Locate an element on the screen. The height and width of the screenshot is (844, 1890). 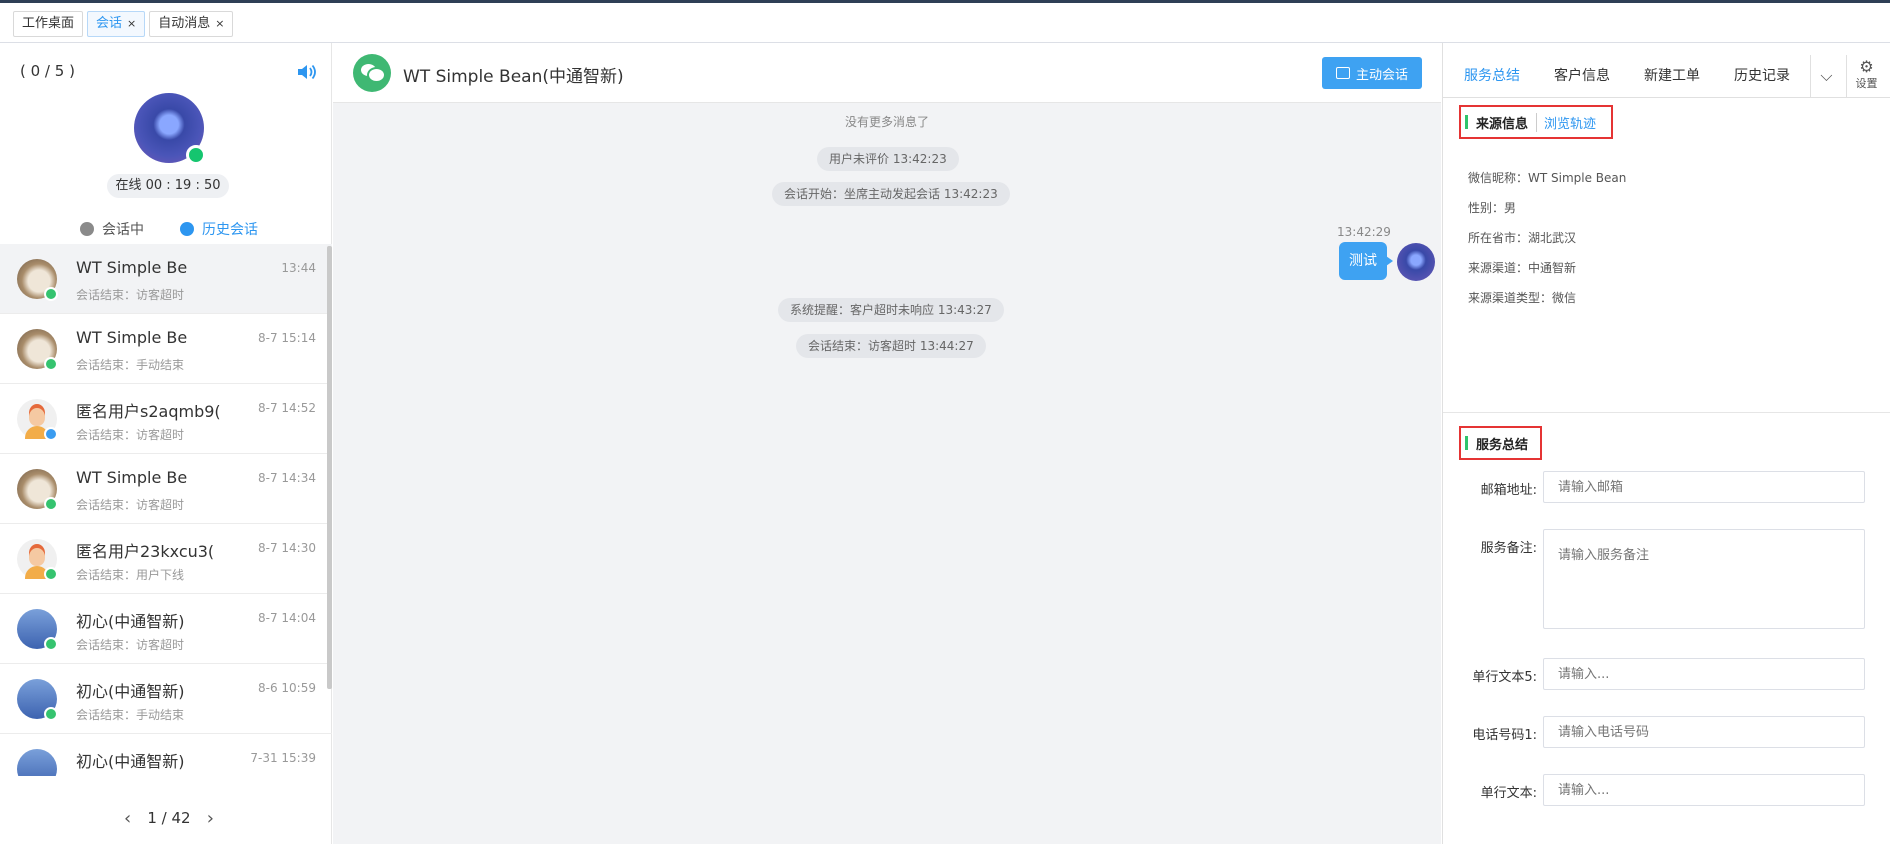
tab-in-session: 会话中 is located at coordinates (112, 229).